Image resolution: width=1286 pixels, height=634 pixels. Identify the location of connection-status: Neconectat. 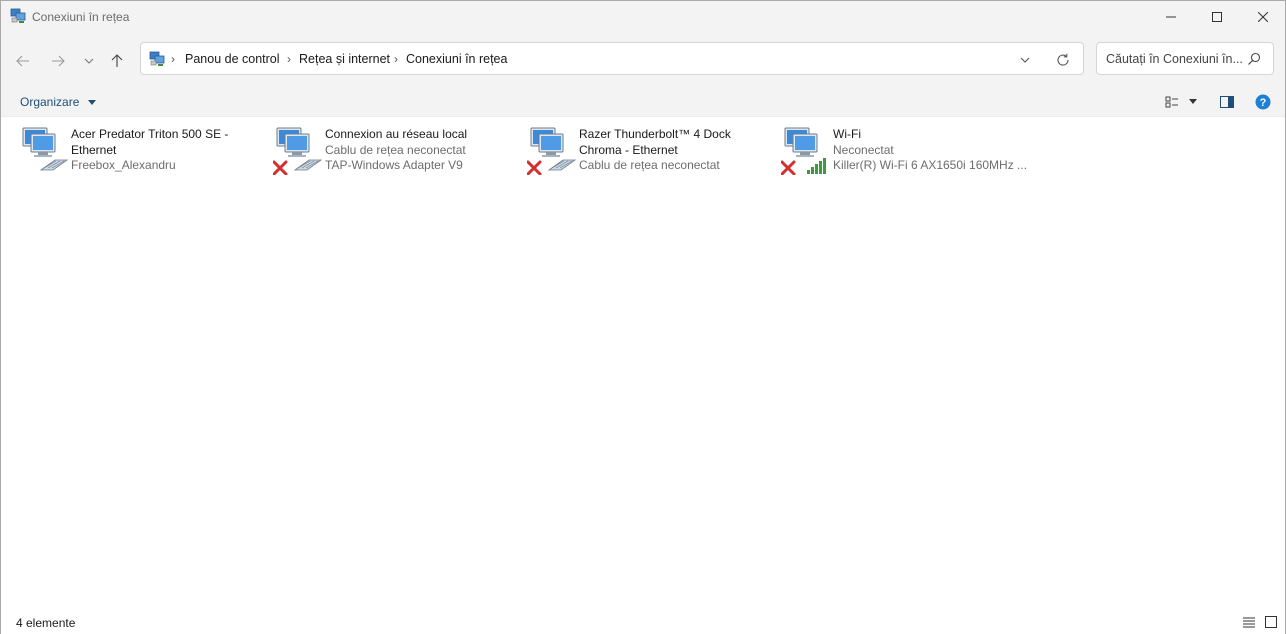
(863, 149).